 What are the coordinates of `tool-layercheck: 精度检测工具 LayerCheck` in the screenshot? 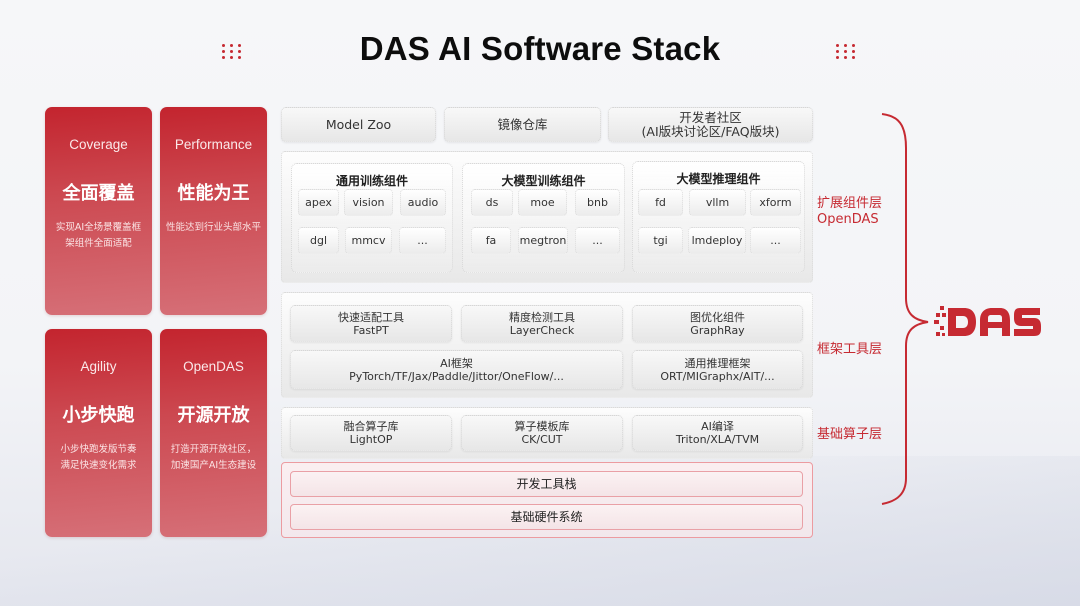 It's located at (542, 323).